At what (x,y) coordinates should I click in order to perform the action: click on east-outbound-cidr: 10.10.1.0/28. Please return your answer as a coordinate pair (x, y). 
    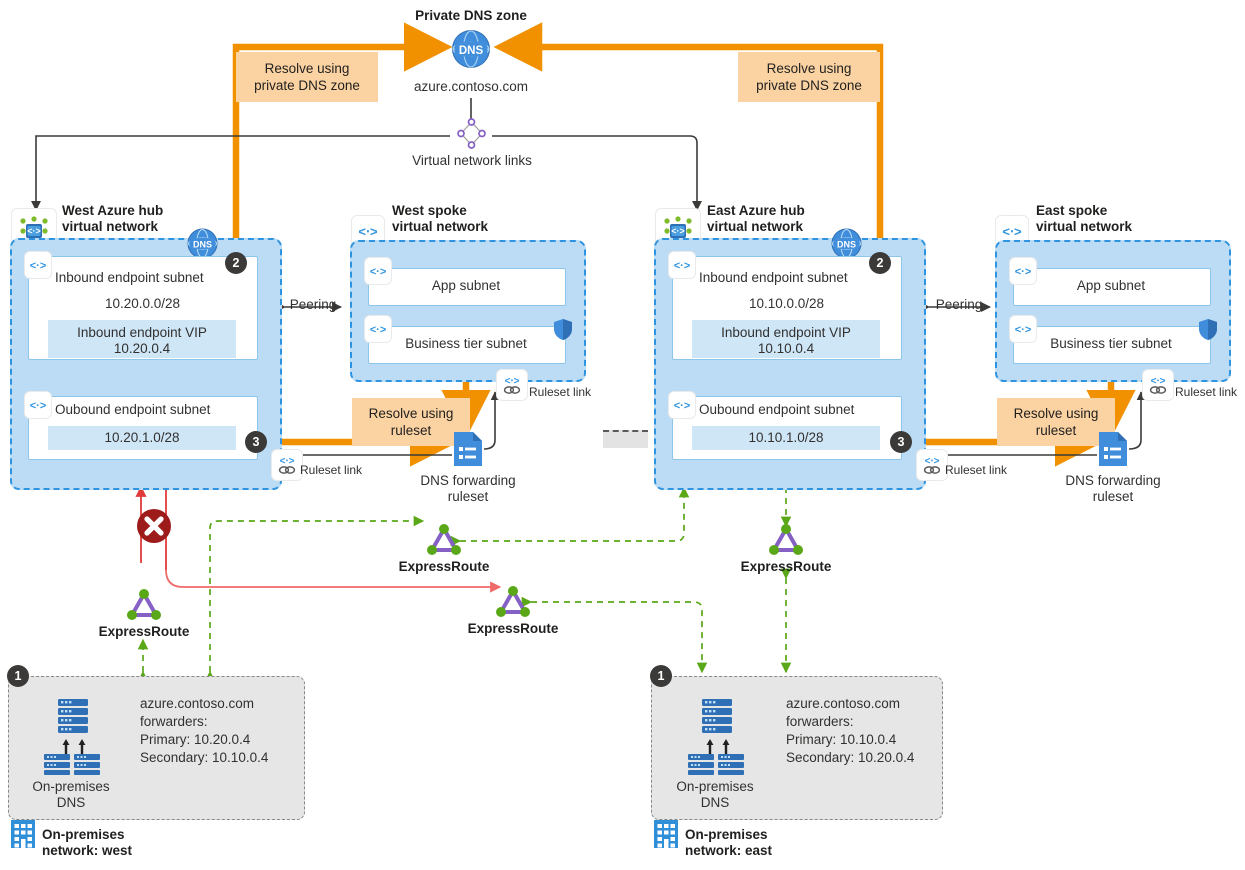
    Looking at the image, I should click on (786, 437).